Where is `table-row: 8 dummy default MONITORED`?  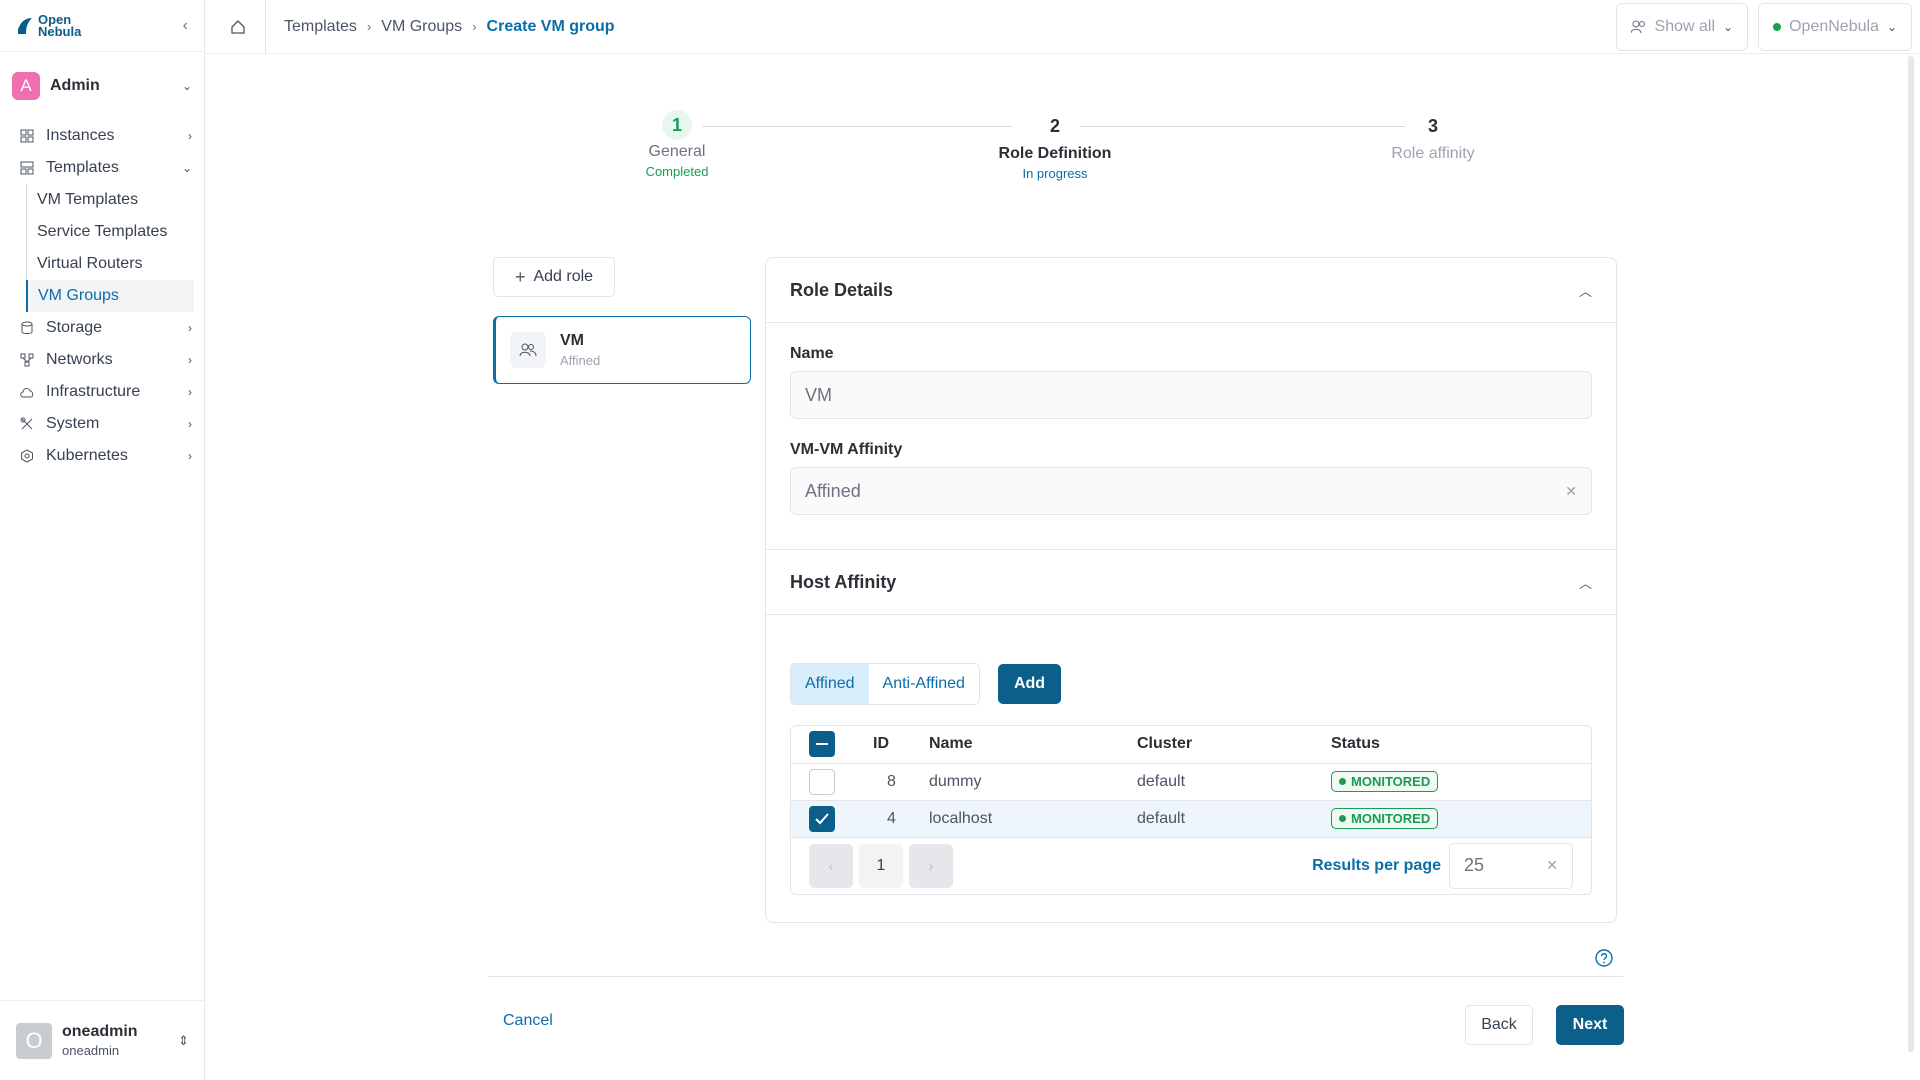
table-row: 8 dummy default MONITORED is located at coordinates (1191, 782).